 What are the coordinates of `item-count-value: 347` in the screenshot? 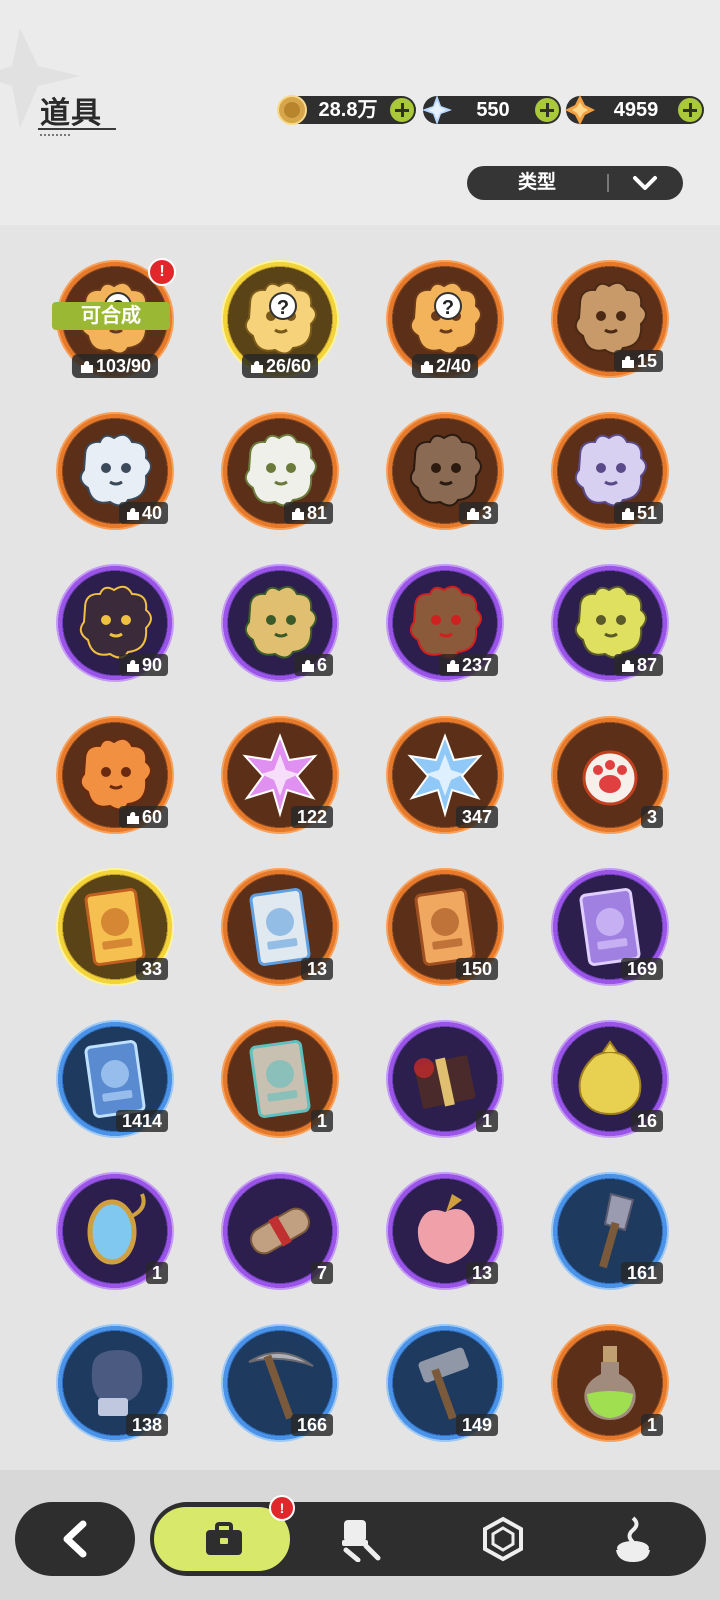 It's located at (476, 817).